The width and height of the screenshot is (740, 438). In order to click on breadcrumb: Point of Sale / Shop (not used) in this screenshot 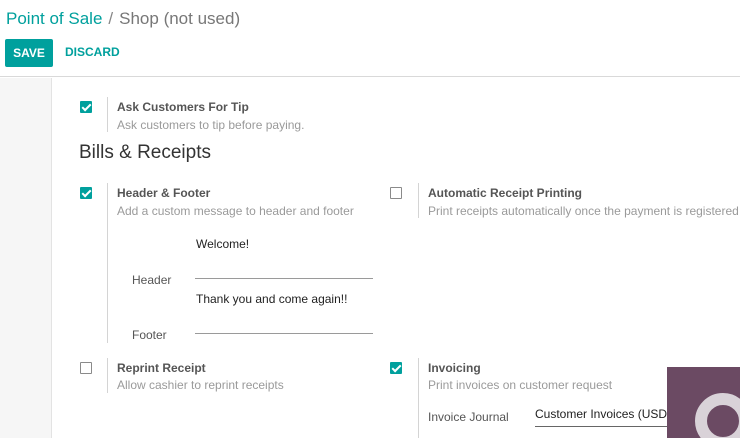, I will do `click(123, 19)`.